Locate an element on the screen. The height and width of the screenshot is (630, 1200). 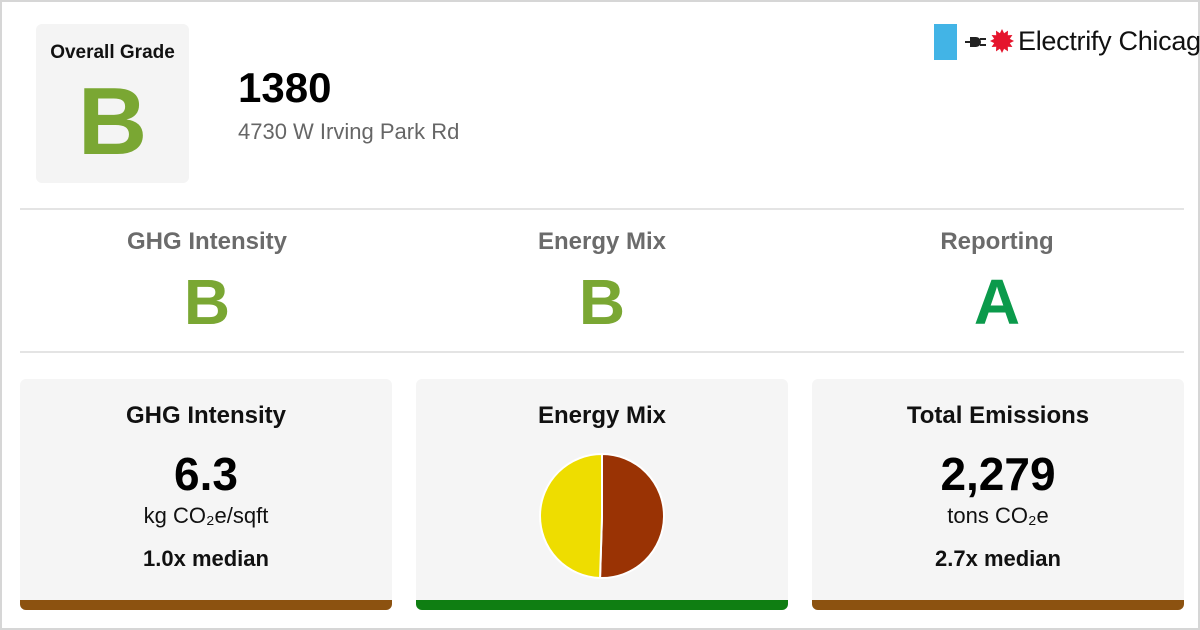
card-title: GHG Intensity is located at coordinates (206, 415).